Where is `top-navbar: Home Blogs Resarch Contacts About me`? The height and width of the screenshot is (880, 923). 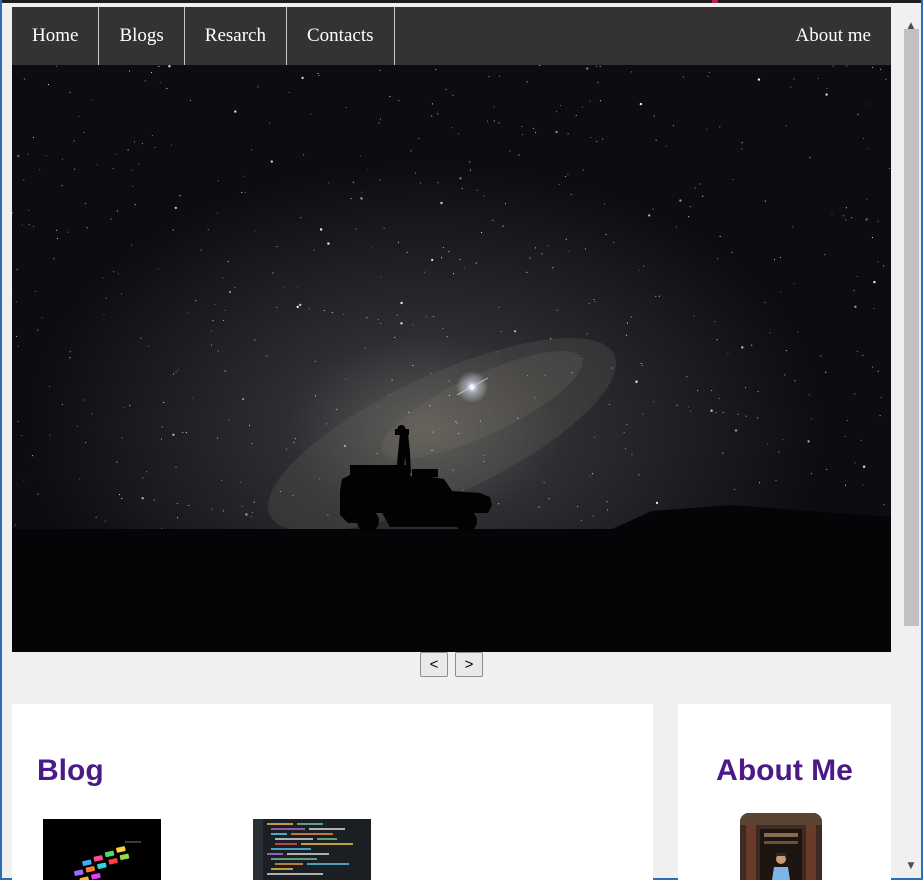 top-navbar: Home Blogs Resarch Contacts About me is located at coordinates (451, 36).